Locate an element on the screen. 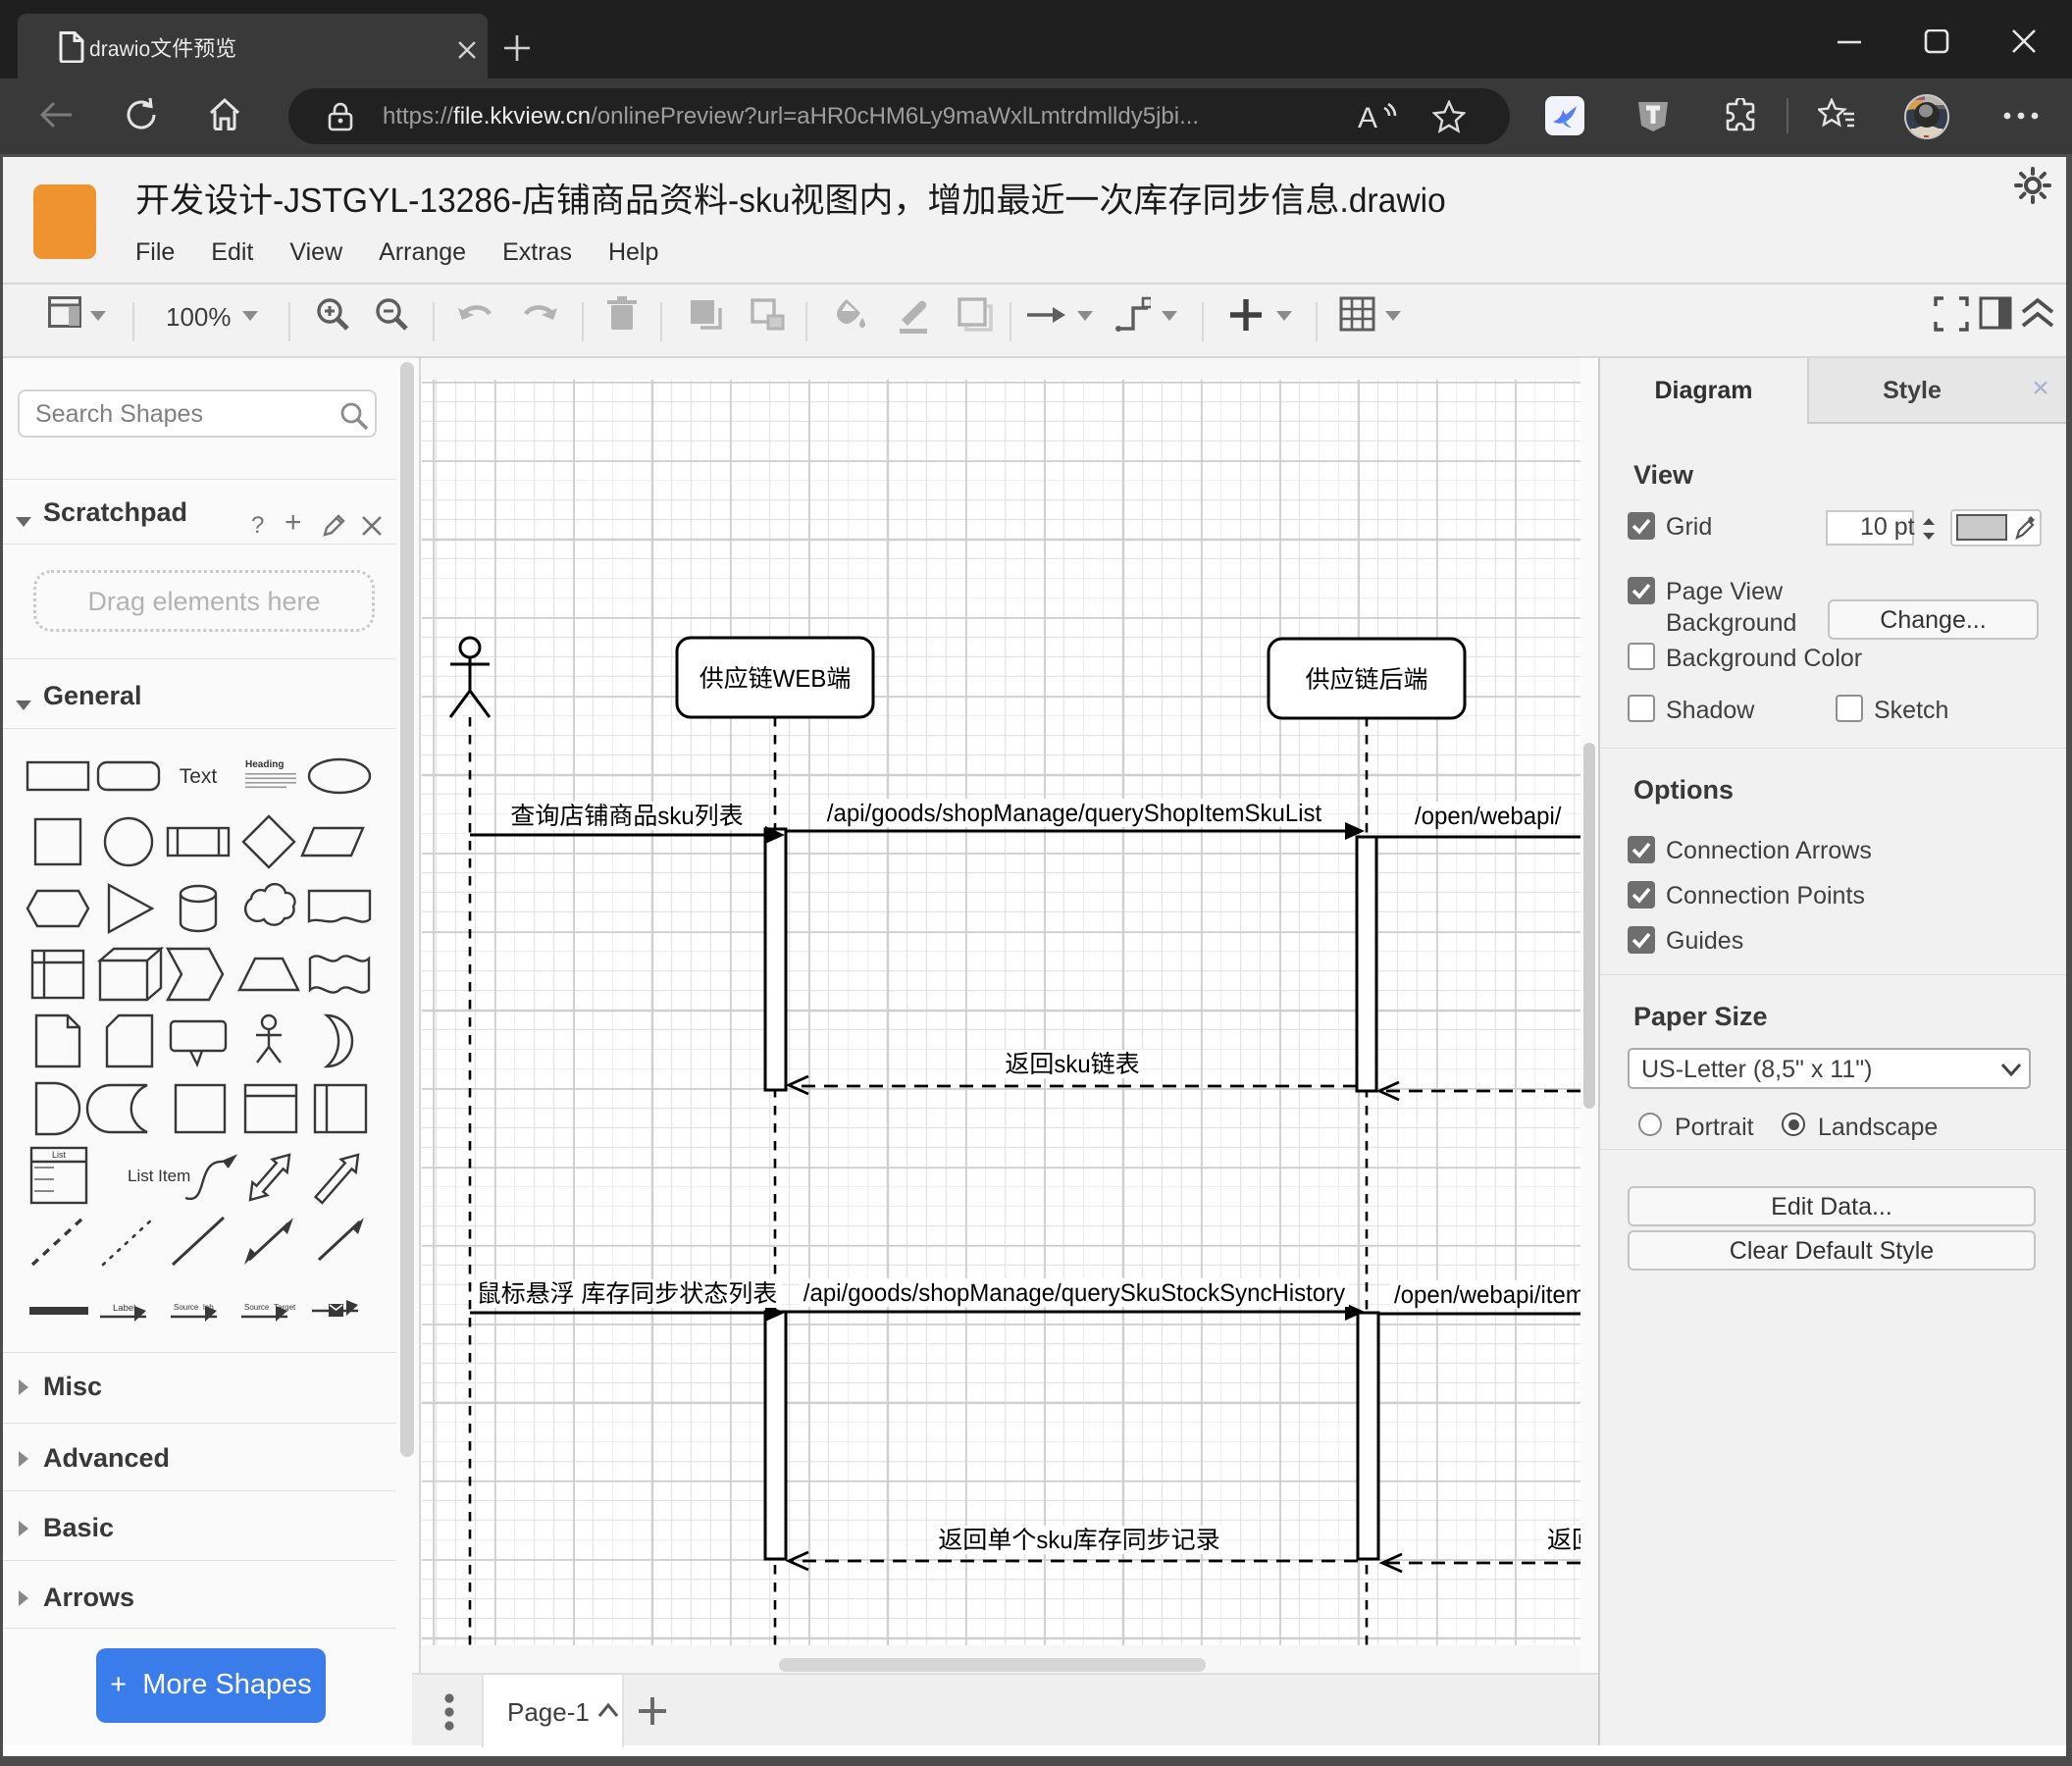  svg-text: Text is located at coordinates (199, 777).